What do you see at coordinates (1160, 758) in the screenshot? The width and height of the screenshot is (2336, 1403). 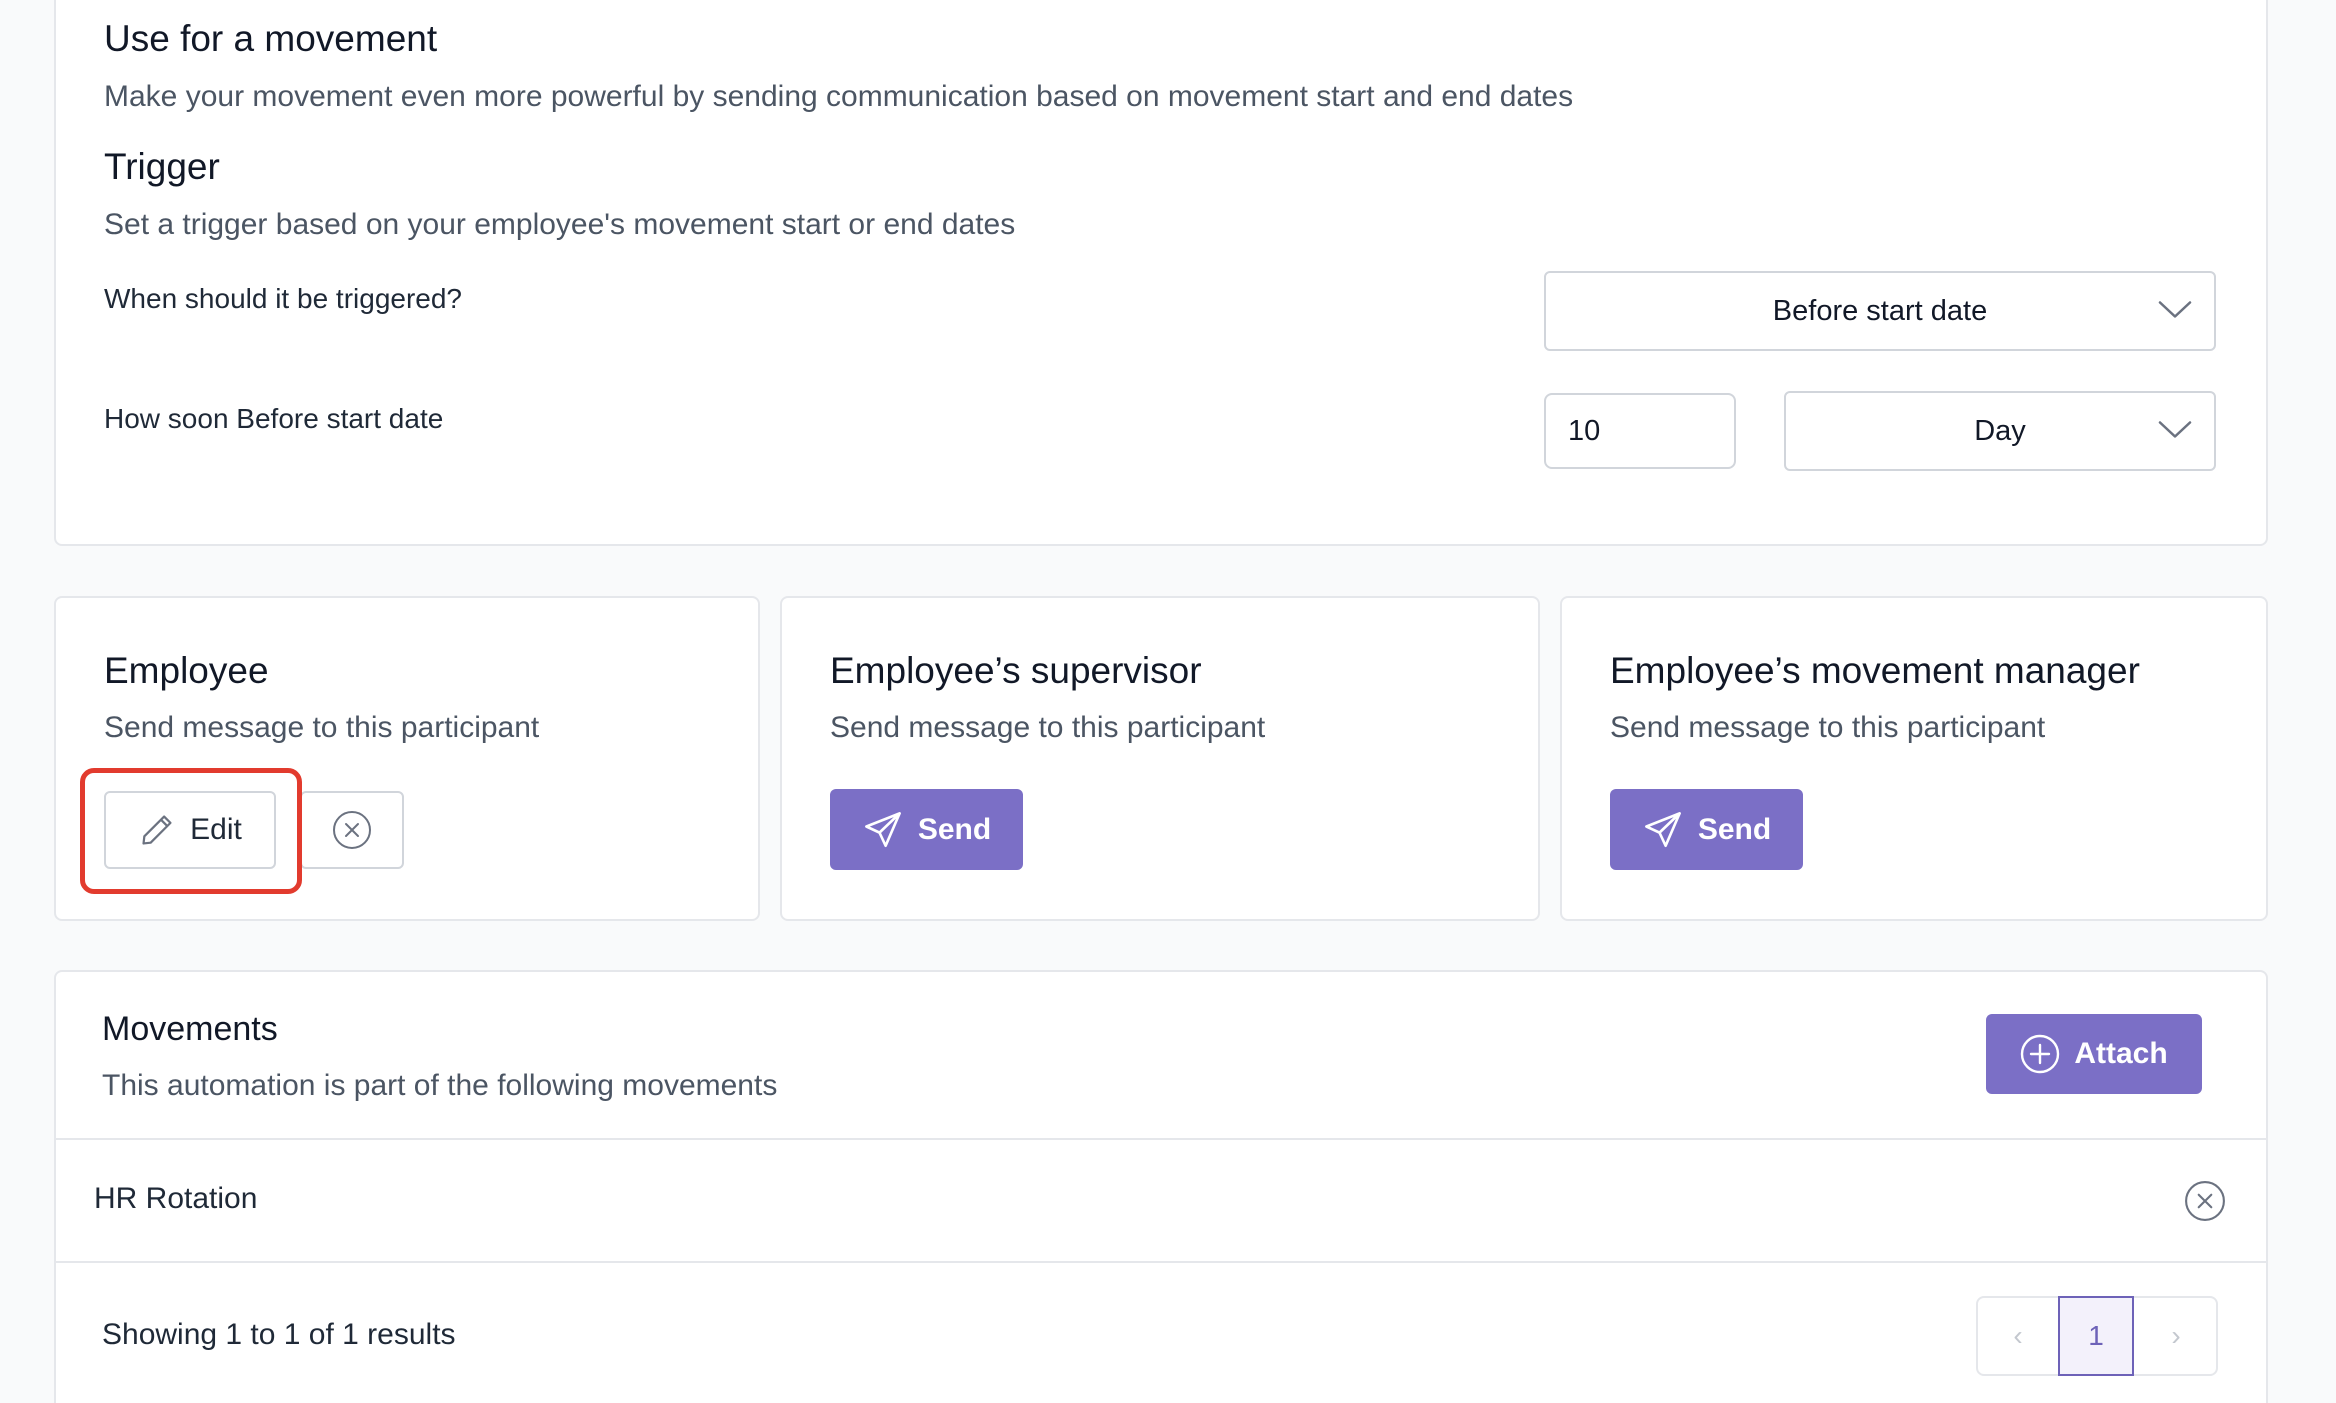 I see `participant-card-supervisor` at bounding box center [1160, 758].